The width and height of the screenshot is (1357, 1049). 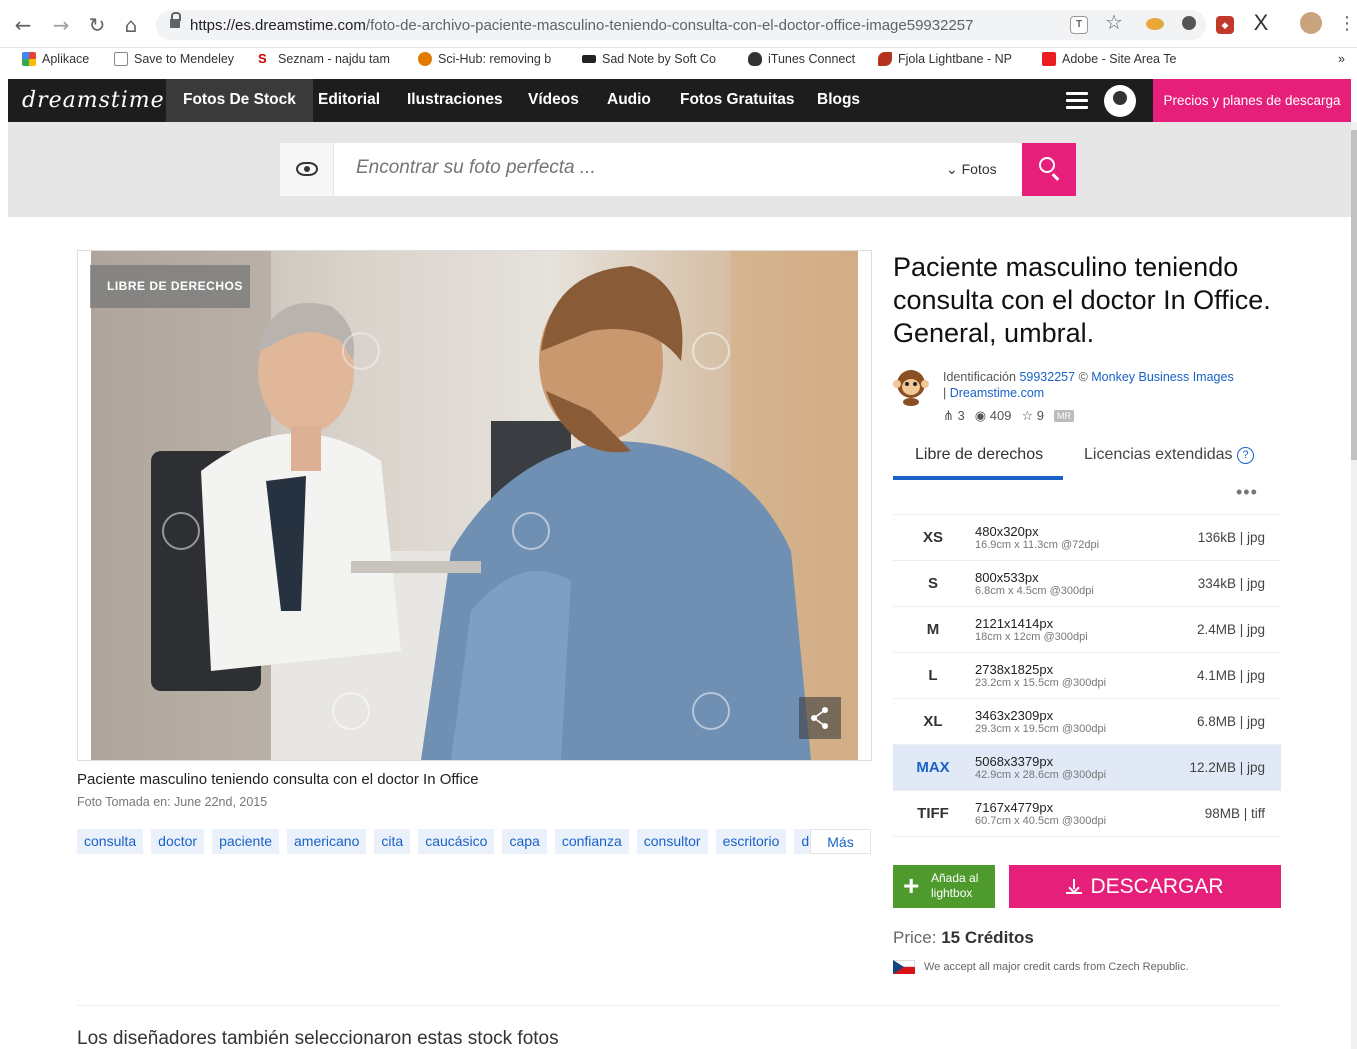 What do you see at coordinates (672, 841) in the screenshot?
I see `tag-chip: consultor` at bounding box center [672, 841].